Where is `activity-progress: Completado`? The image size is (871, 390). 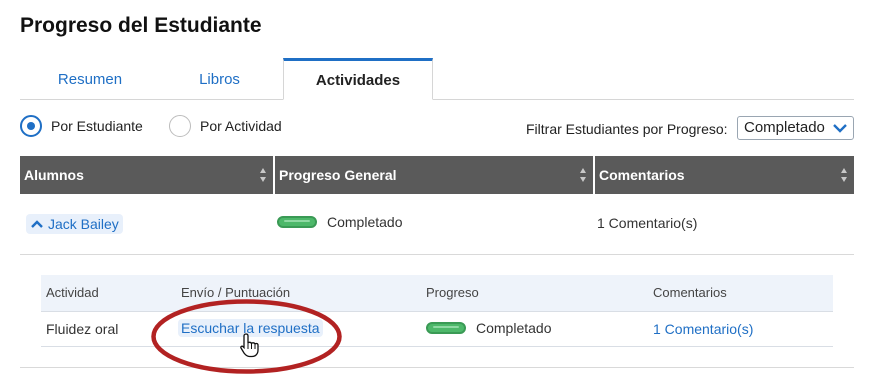 activity-progress: Completado is located at coordinates (489, 328).